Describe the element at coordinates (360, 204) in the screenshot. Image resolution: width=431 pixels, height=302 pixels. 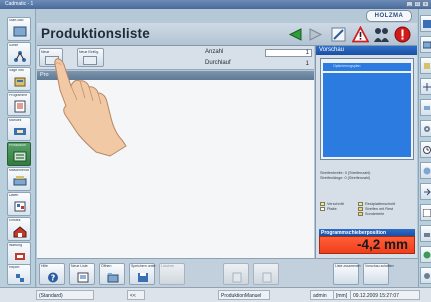
I see `legend-swatch-restplatte` at that location.